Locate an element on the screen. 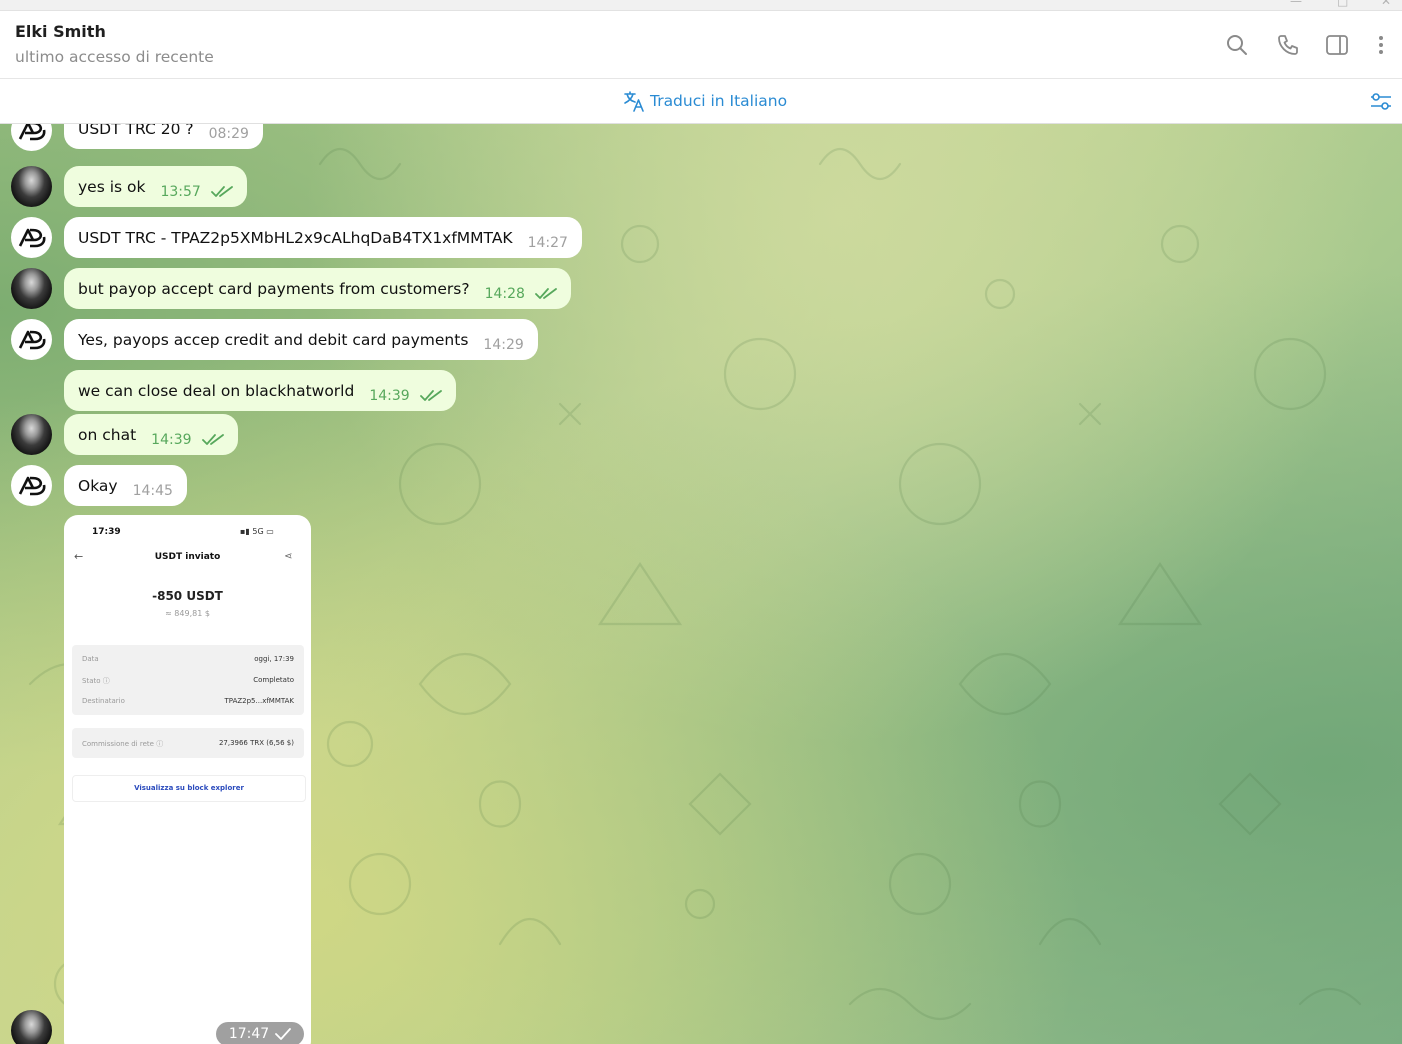 Image resolution: width=1402 pixels, height=1044 pixels. more-vertical-icon is located at coordinates (1381, 45).